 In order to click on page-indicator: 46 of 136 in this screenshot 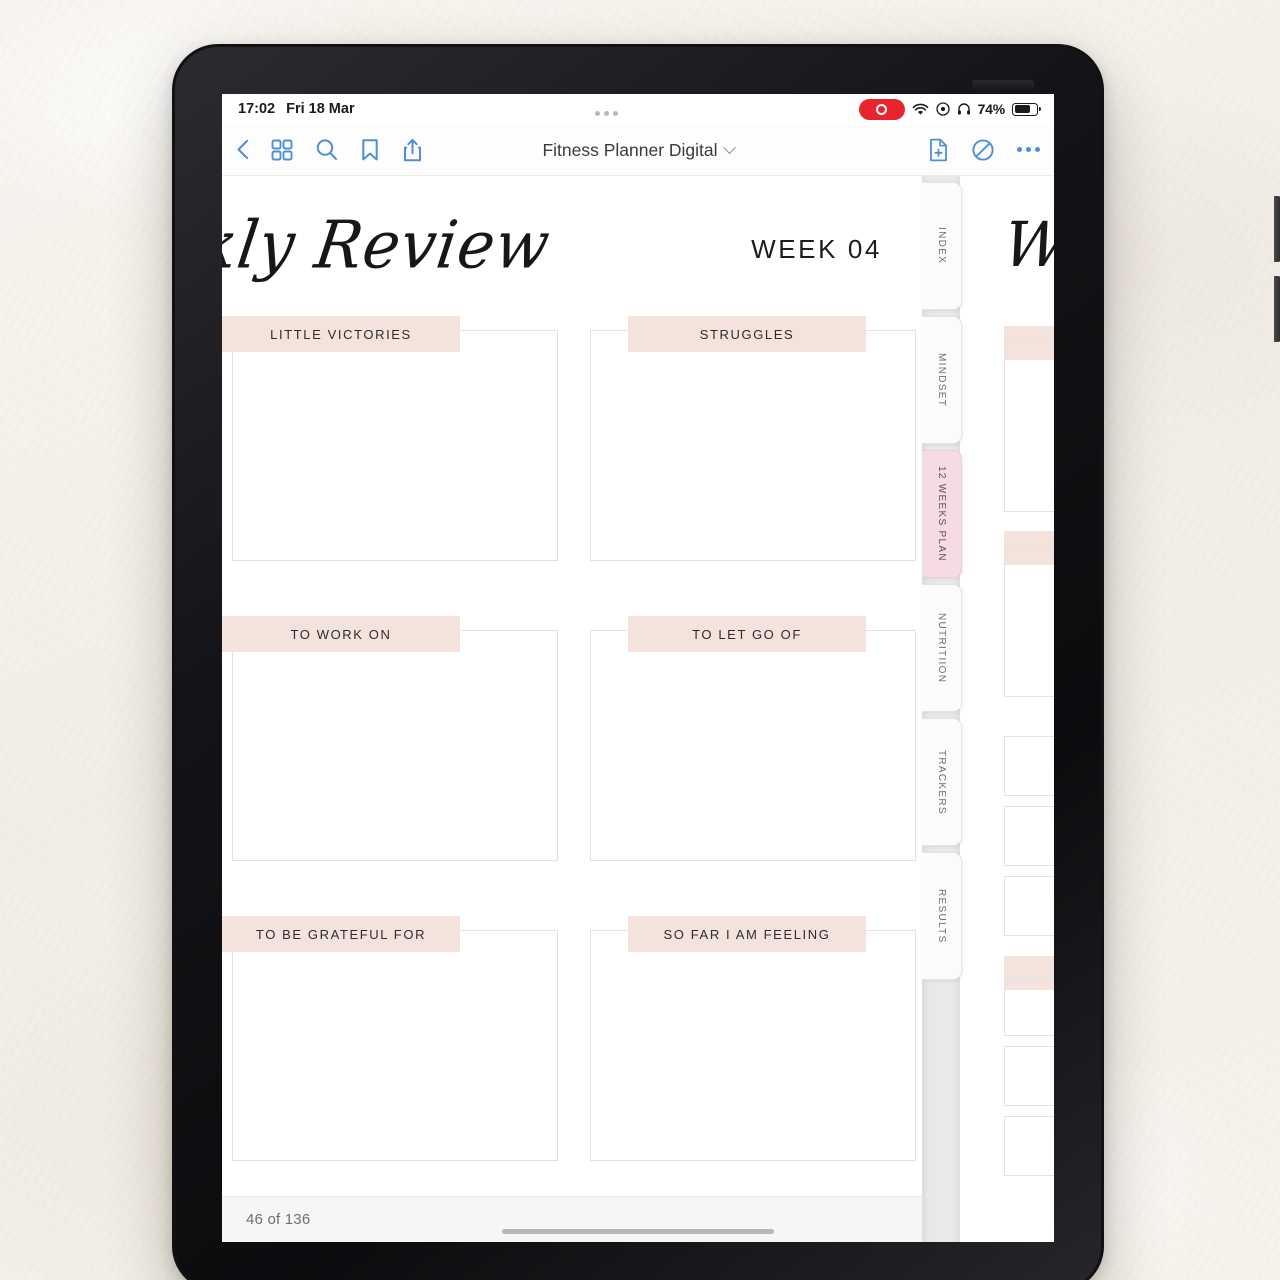, I will do `click(572, 1219)`.